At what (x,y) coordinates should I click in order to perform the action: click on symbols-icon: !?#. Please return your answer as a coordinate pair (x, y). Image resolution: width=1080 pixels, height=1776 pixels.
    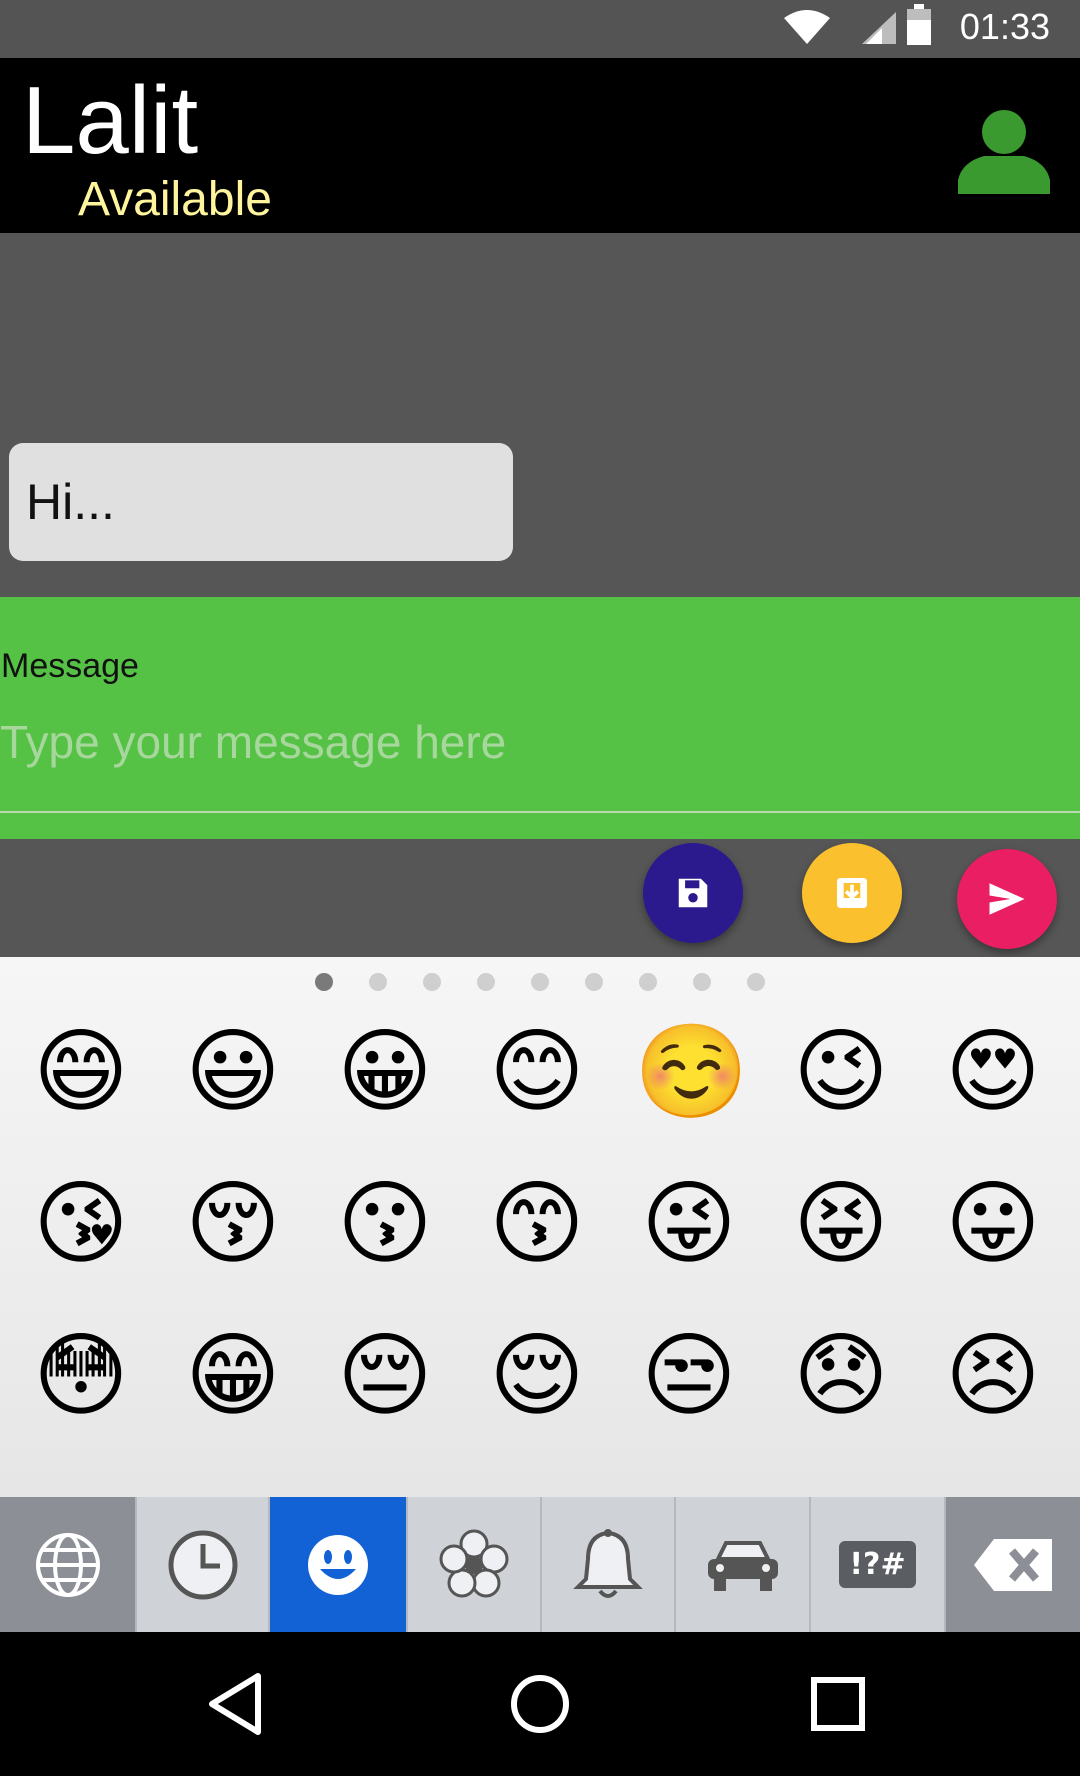
    Looking at the image, I should click on (877, 1564).